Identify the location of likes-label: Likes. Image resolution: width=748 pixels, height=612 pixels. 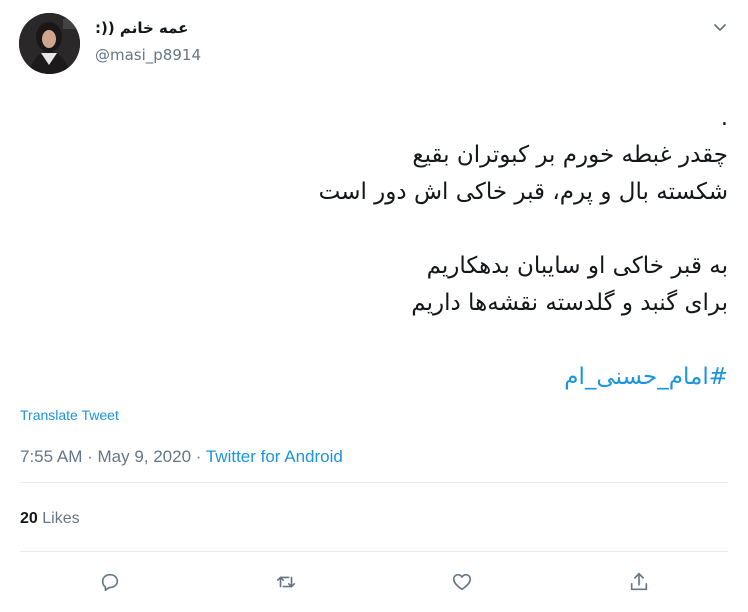
(58, 518).